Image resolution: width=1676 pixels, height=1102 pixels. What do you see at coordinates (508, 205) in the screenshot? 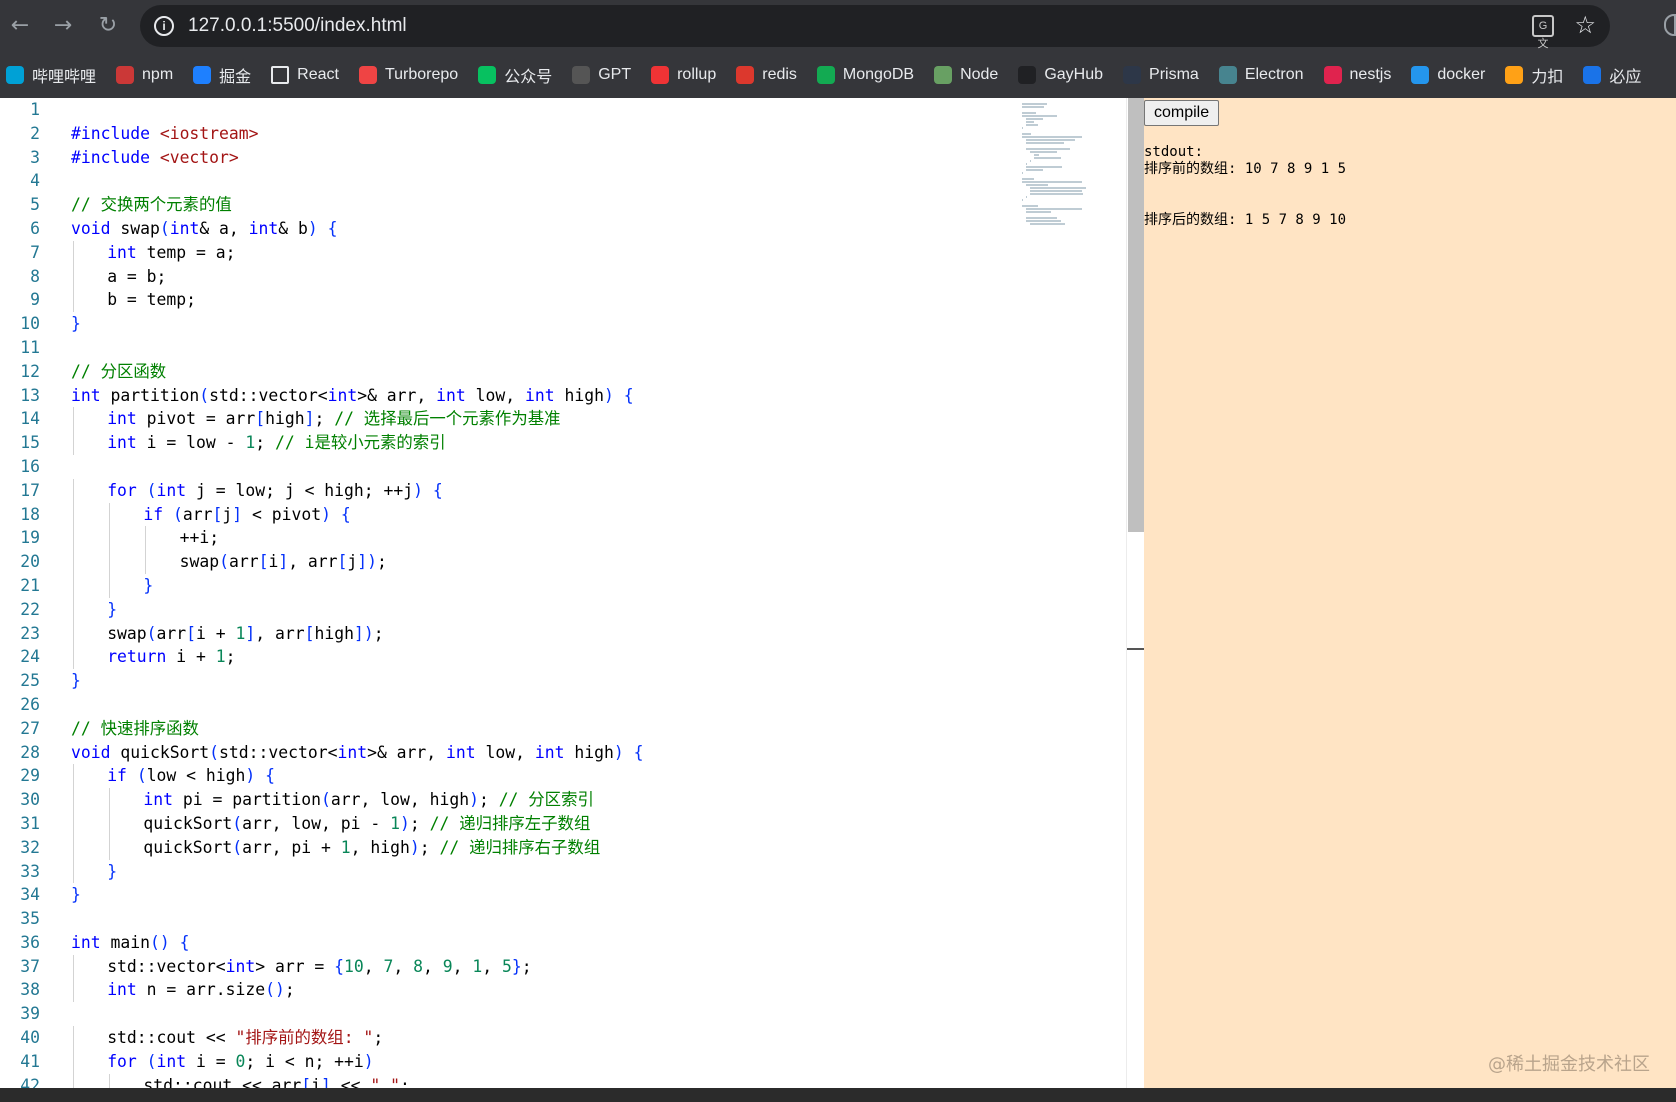
I see `code-line: 5 // 交换两个元素的值` at bounding box center [508, 205].